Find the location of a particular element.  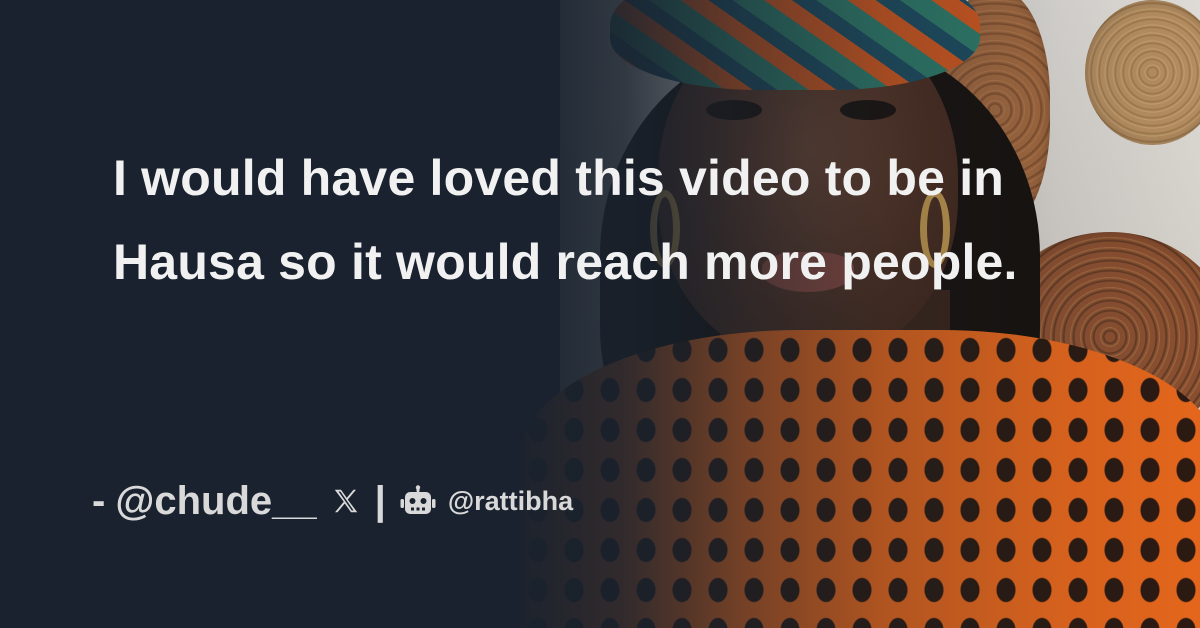

author-handle: @chude__ is located at coordinates (215, 501).